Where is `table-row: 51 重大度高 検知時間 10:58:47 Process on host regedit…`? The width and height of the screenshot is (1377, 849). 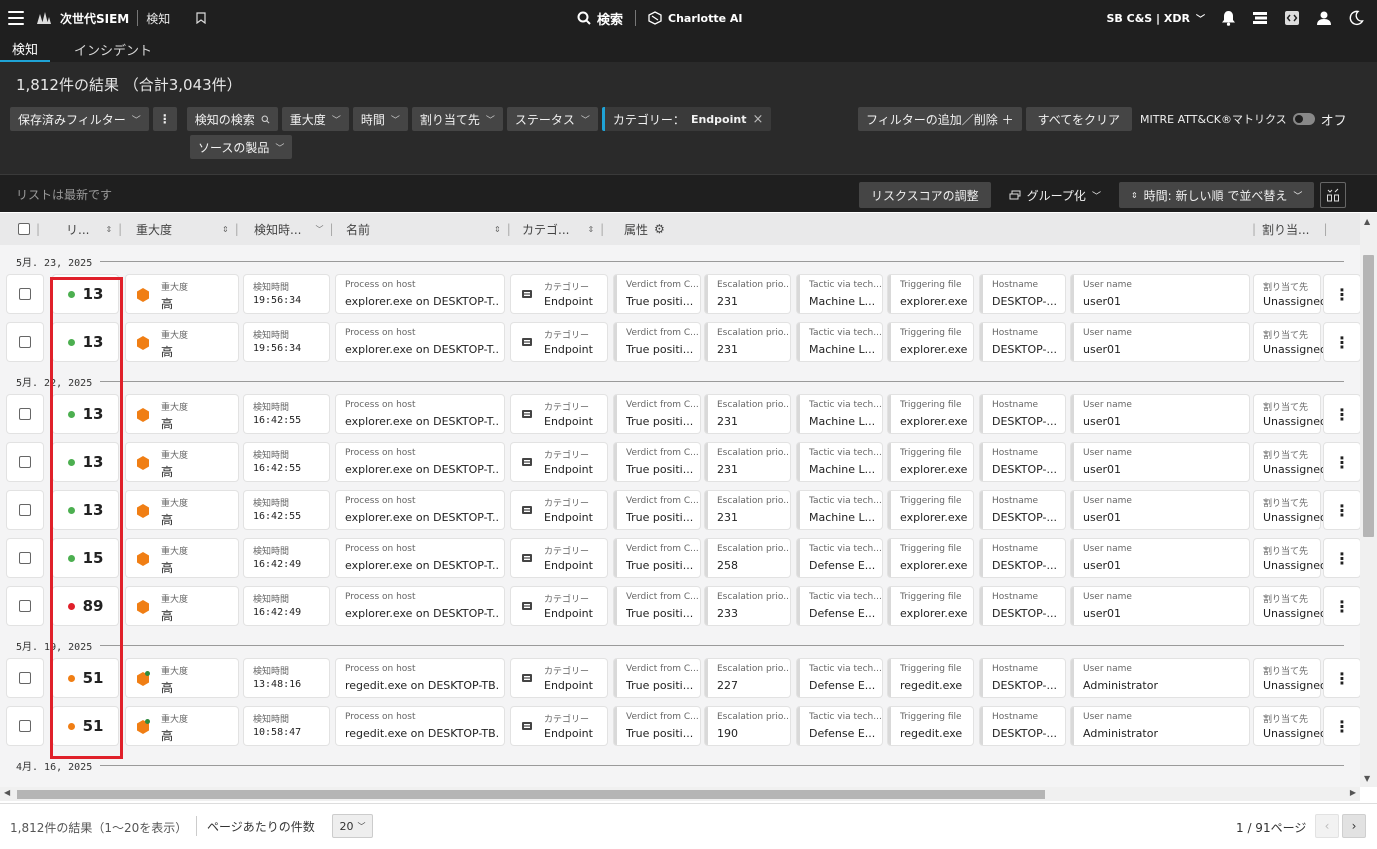
table-row: 51 重大度高 検知時間 10:58:47 Process on host regedit… is located at coordinates (680, 727).